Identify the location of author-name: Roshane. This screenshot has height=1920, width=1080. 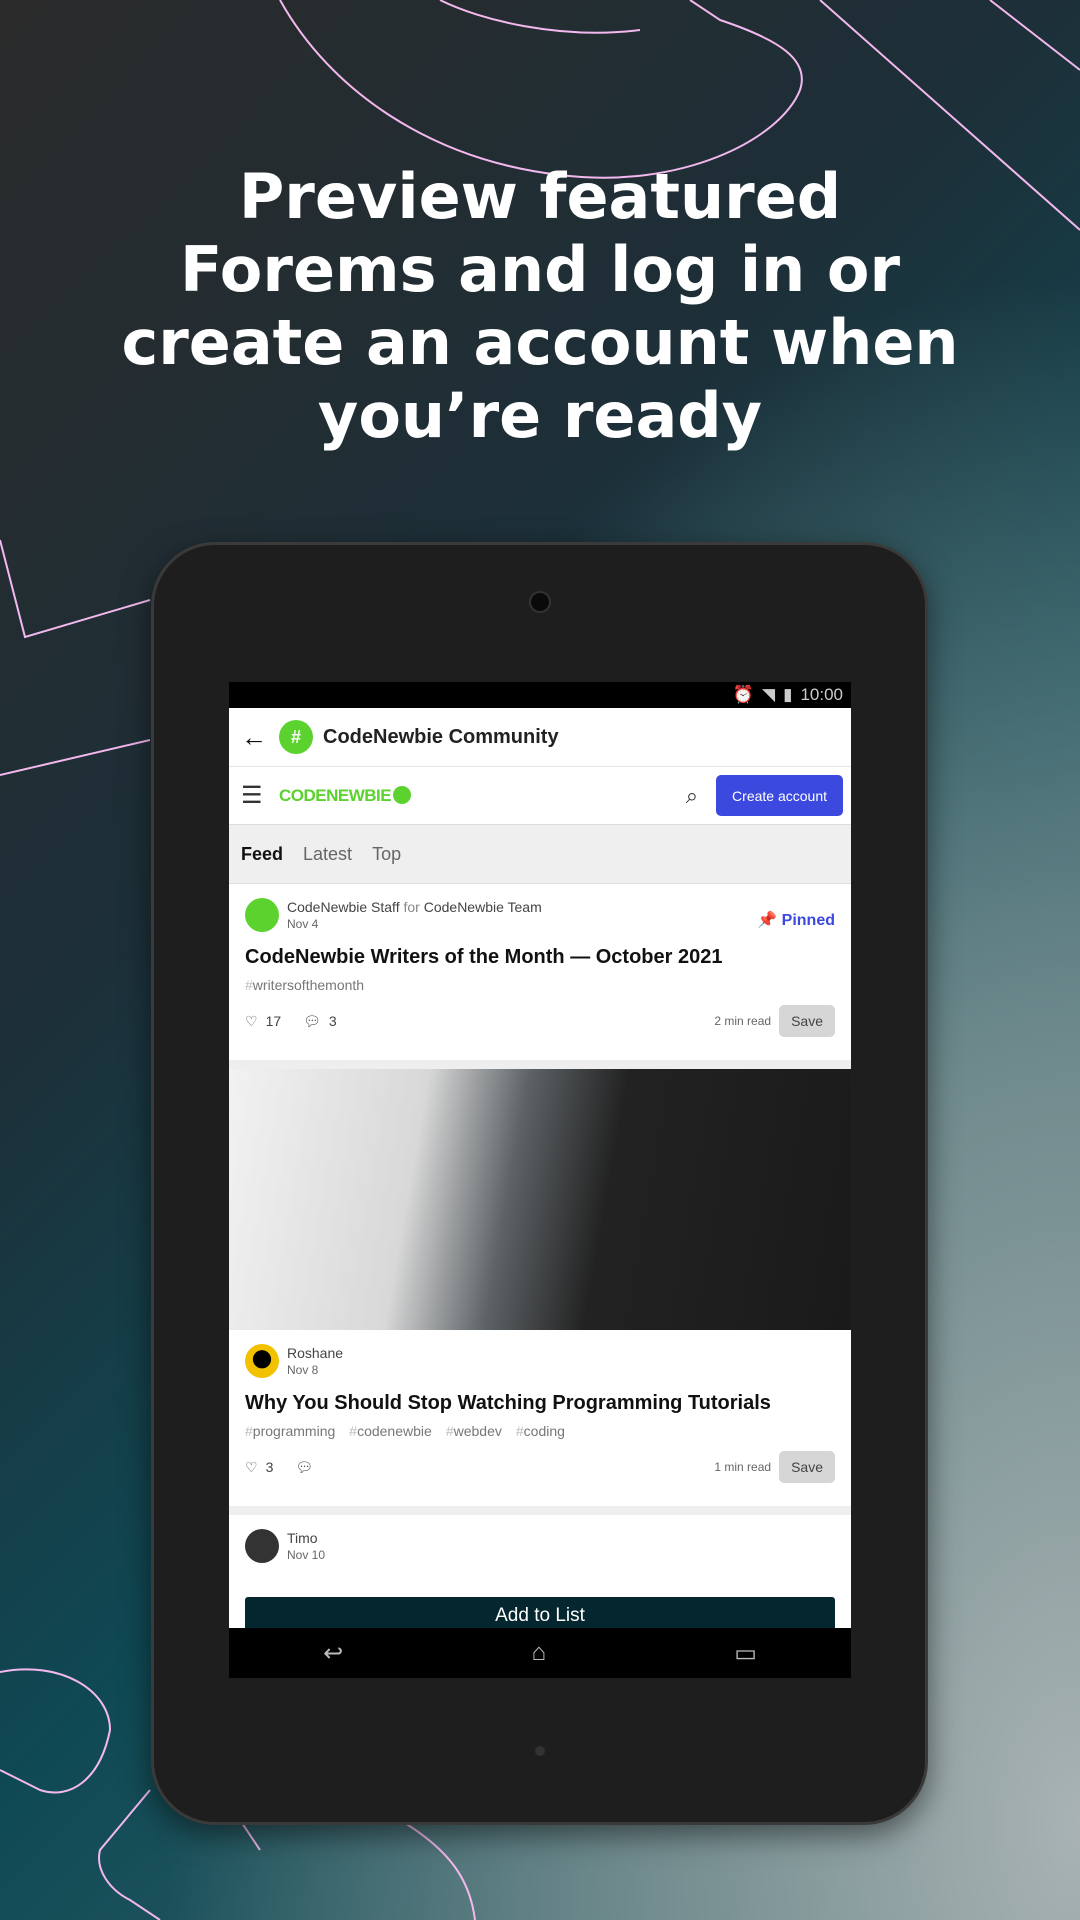
(315, 1353).